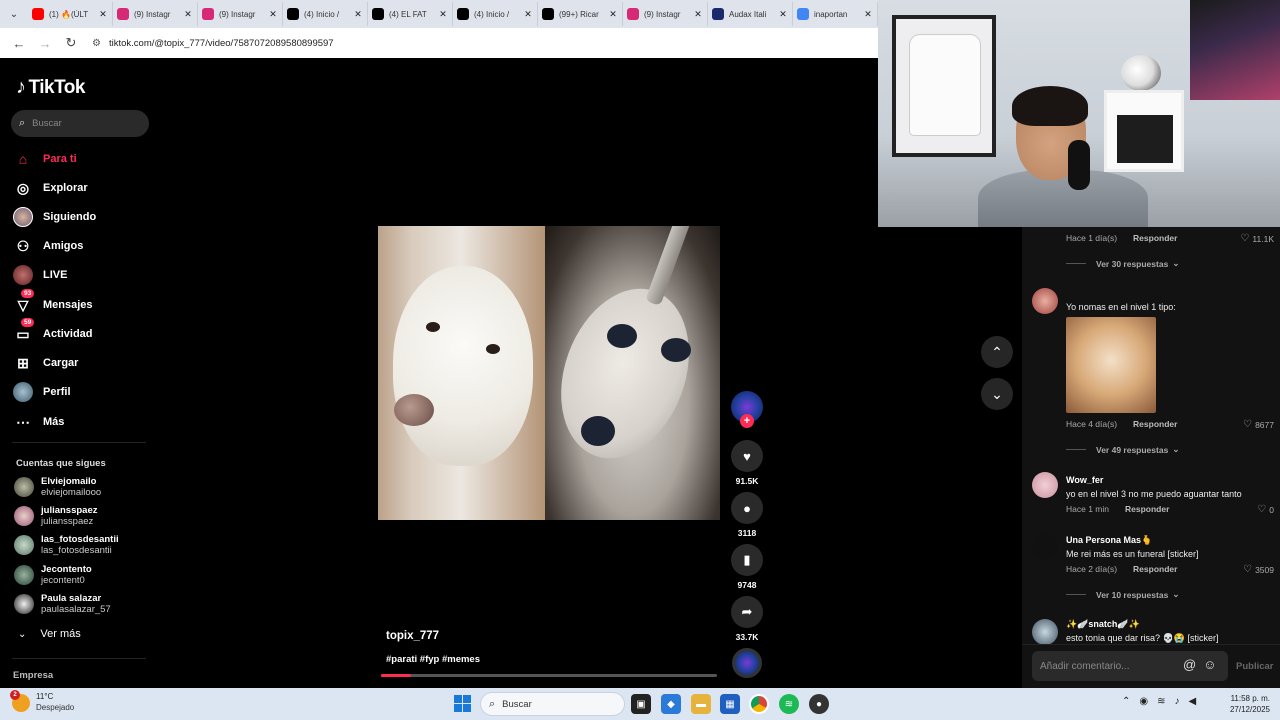 The width and height of the screenshot is (1280, 720). What do you see at coordinates (835, 14) in the screenshot?
I see `browser-tab: inaportan ✕` at bounding box center [835, 14].